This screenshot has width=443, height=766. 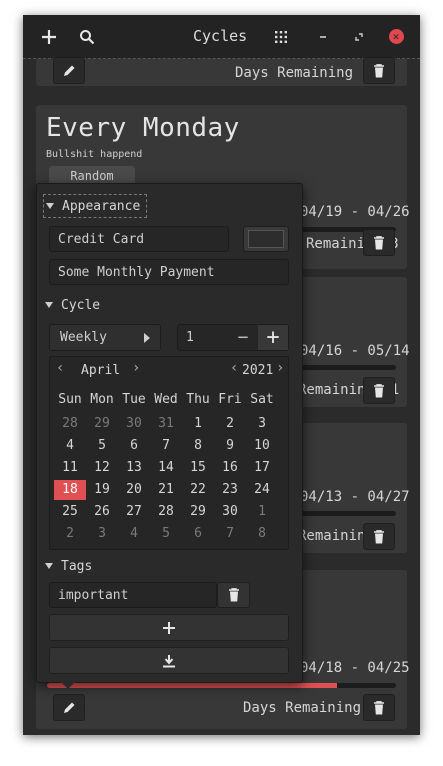 What do you see at coordinates (70, 490) in the screenshot?
I see `calendar-day-selected: 18` at bounding box center [70, 490].